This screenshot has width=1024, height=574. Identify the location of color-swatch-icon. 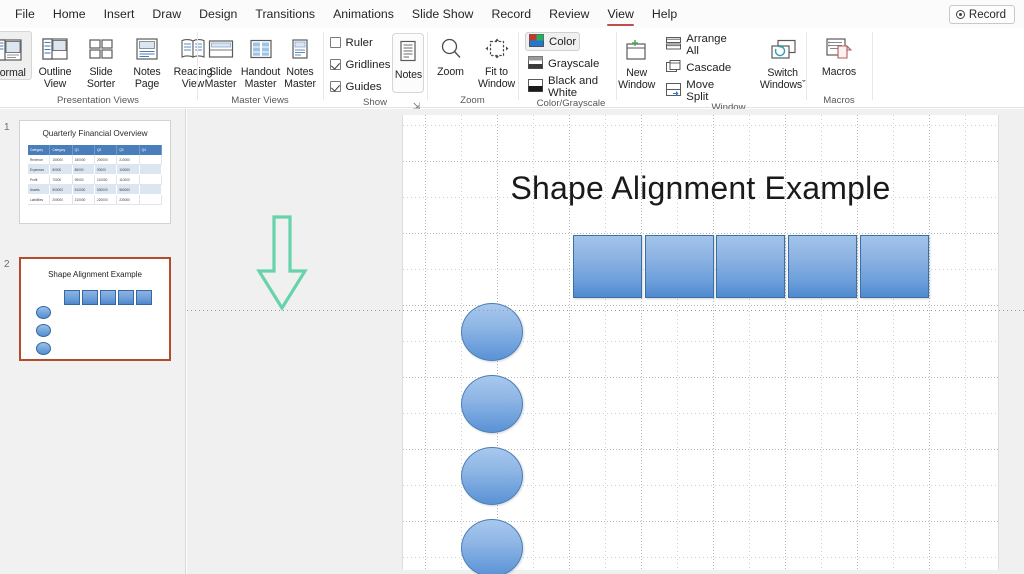
(536, 41).